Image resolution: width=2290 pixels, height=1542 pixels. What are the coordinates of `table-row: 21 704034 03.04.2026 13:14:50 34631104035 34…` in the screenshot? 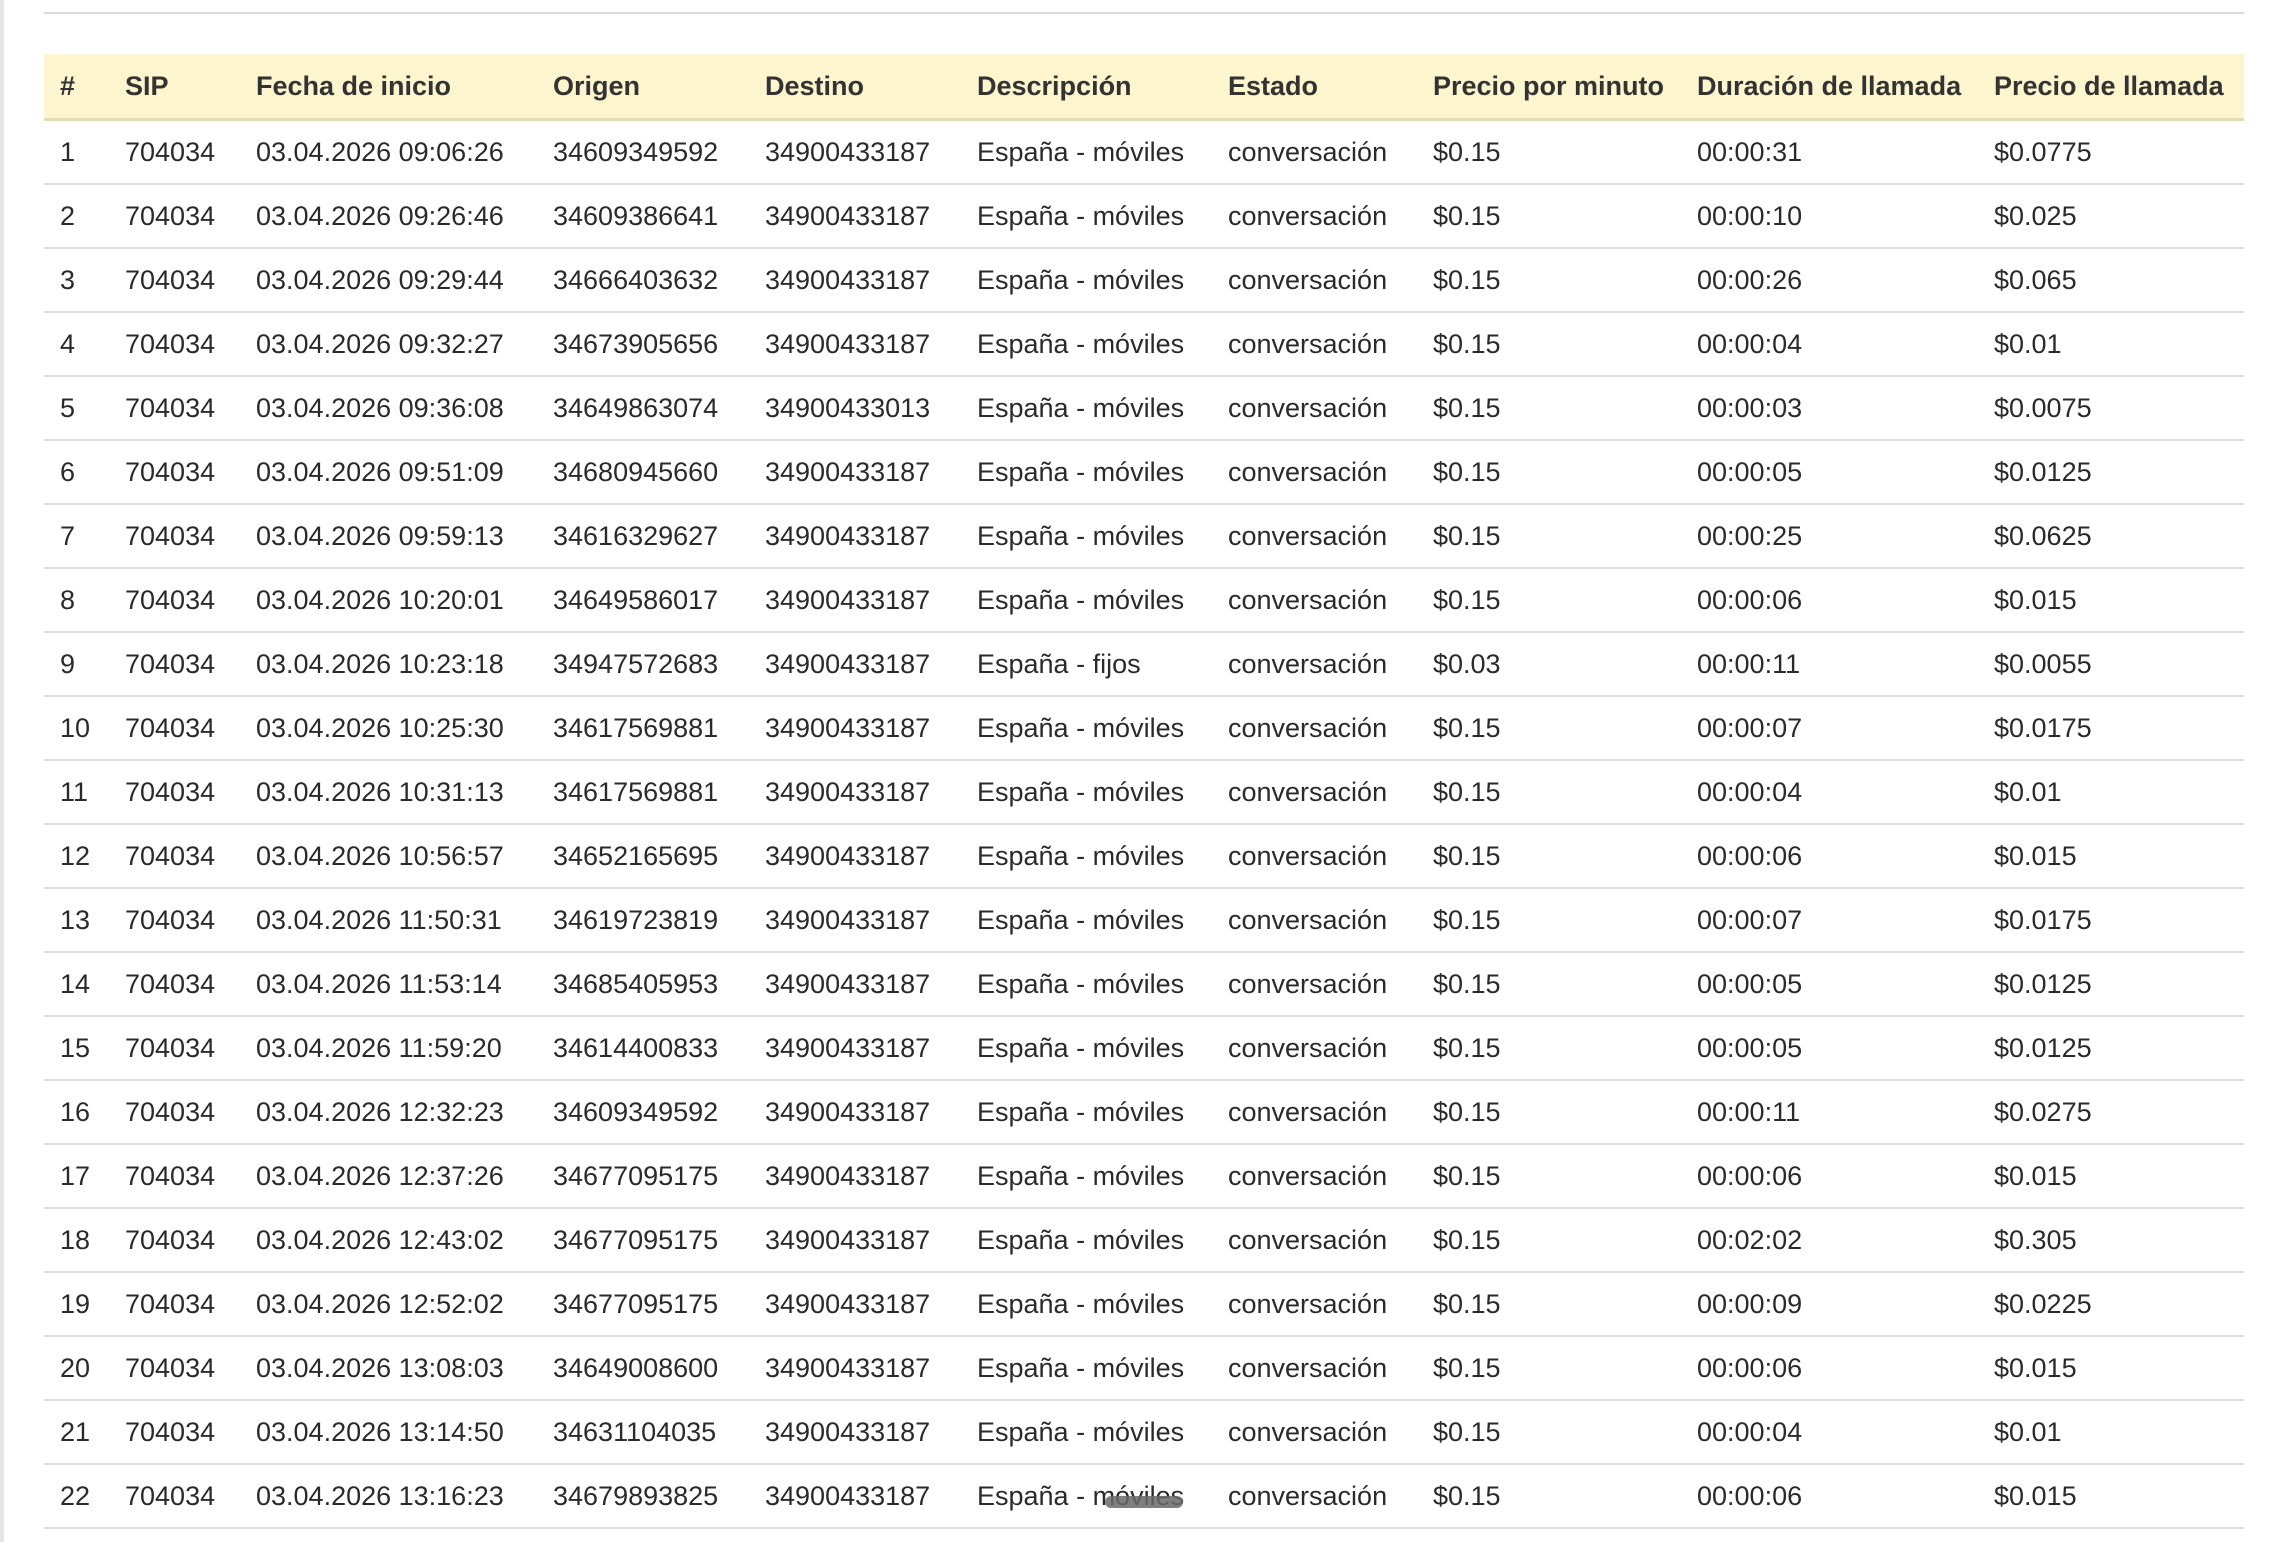 It's located at (1144, 1432).